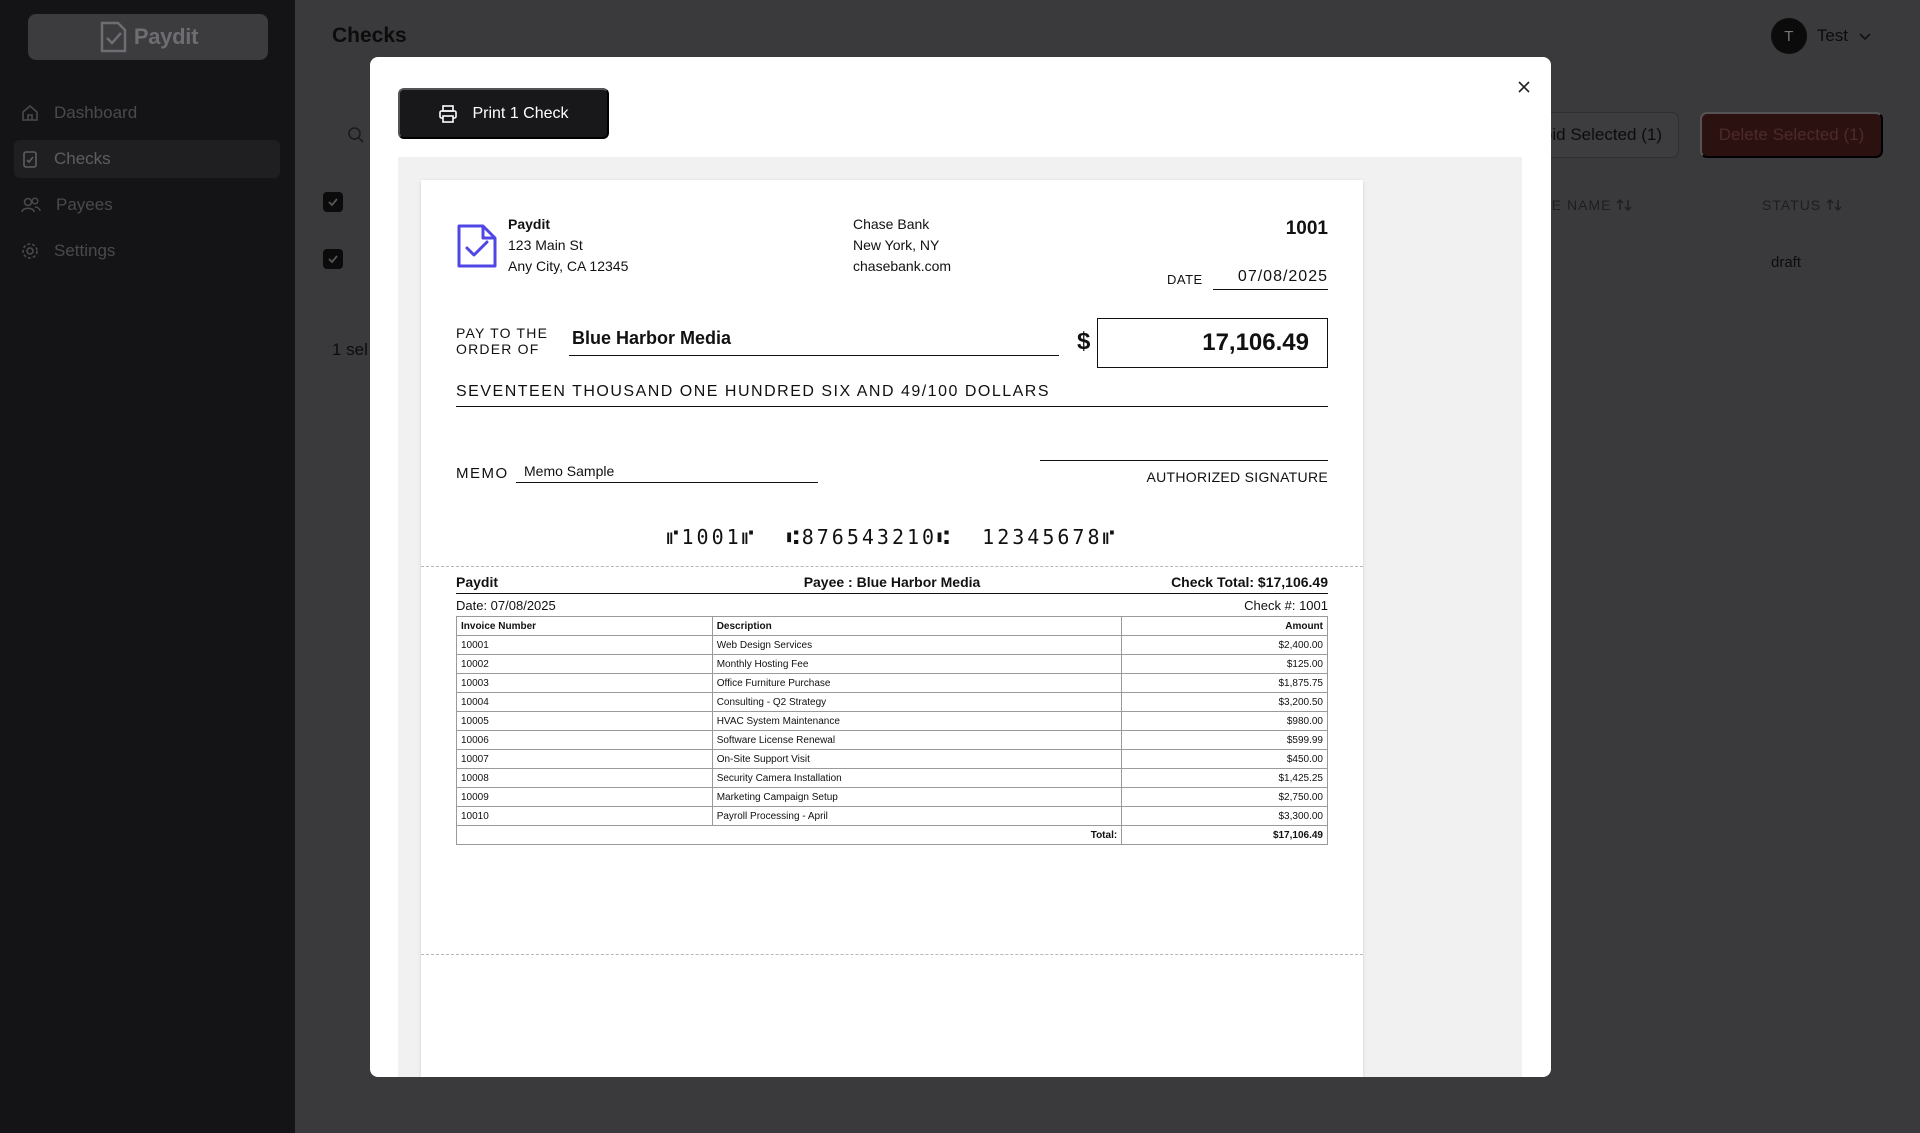 This screenshot has height=1133, width=1920. What do you see at coordinates (1224, 645) in the screenshot?
I see `invoice-amount: $2,400.00` at bounding box center [1224, 645].